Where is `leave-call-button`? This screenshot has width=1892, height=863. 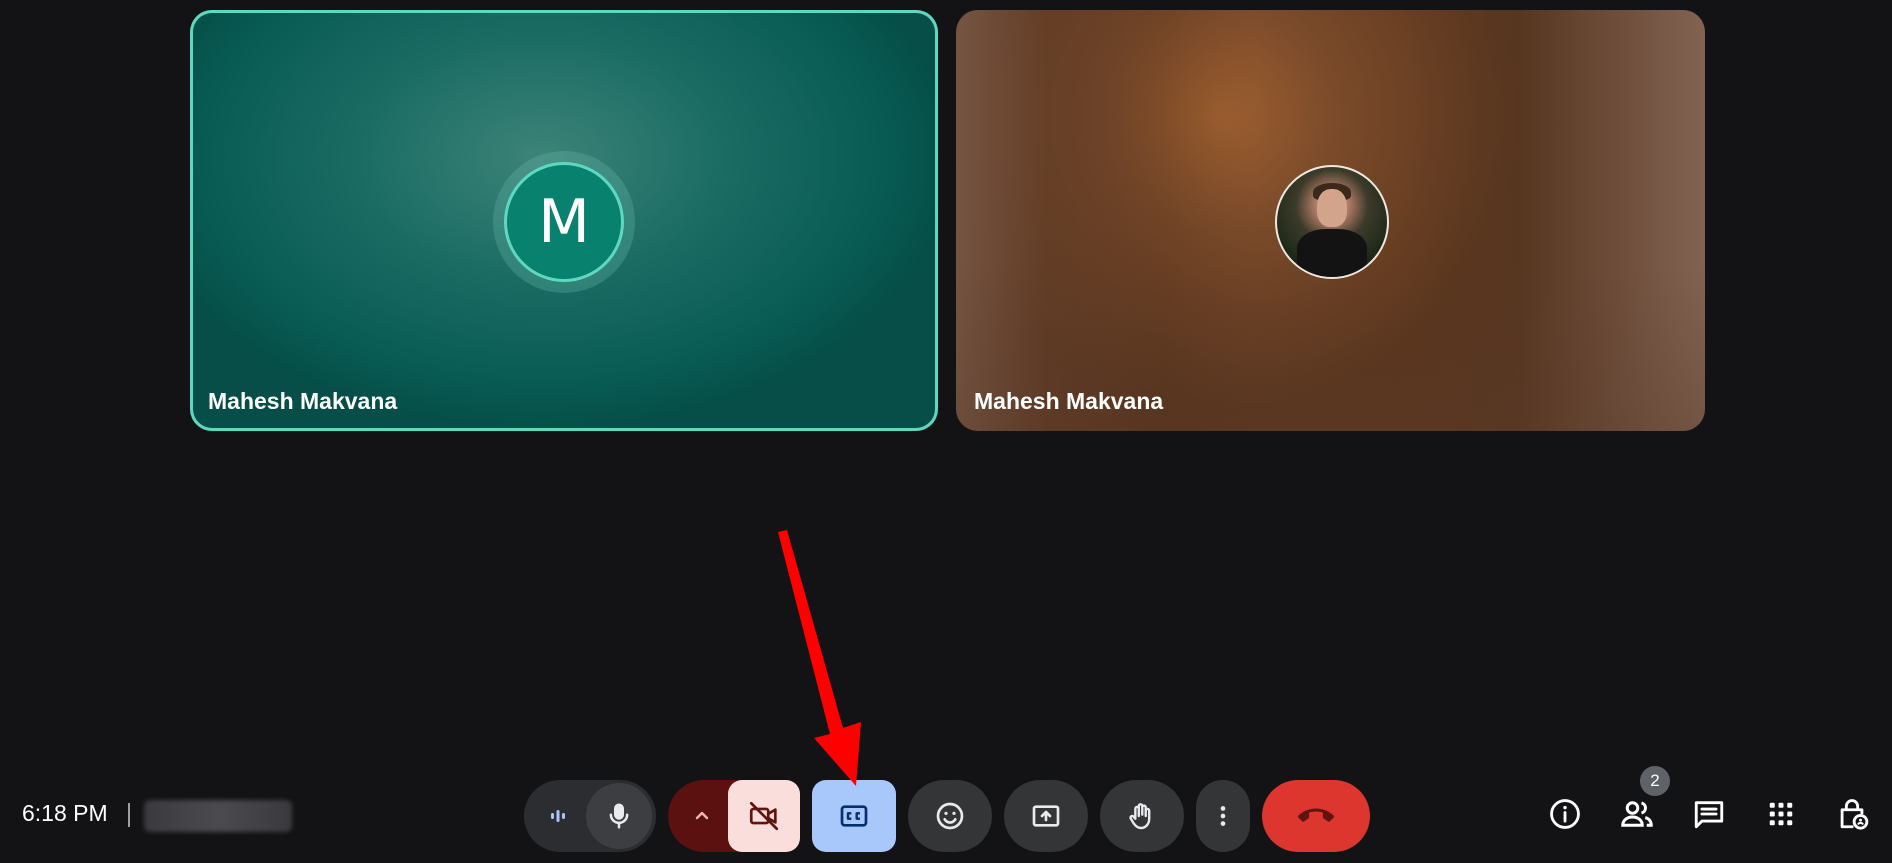
leave-call-button is located at coordinates (1316, 816).